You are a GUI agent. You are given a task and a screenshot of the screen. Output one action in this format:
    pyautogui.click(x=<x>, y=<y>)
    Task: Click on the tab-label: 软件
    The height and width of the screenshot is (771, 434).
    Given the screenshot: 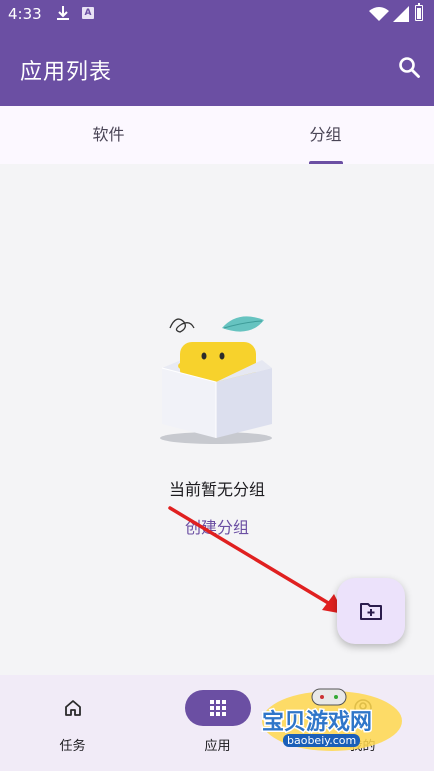 What is the action you would take?
    pyautogui.click(x=108, y=134)
    